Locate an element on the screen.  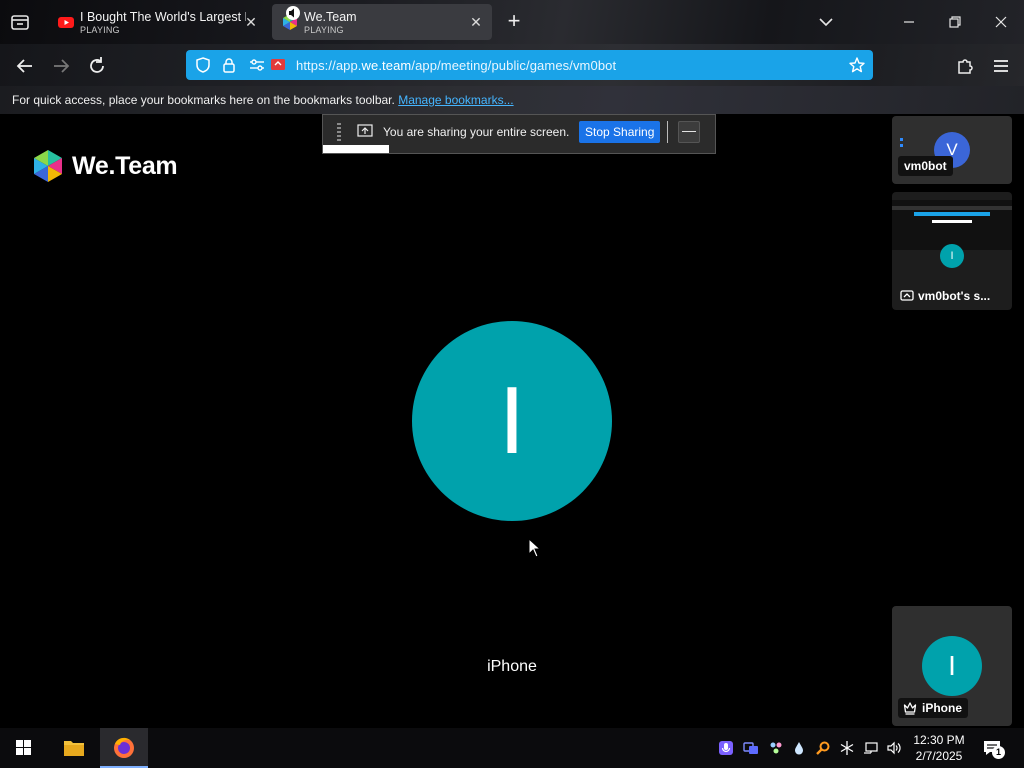
reload-icon is located at coordinates (97, 66).